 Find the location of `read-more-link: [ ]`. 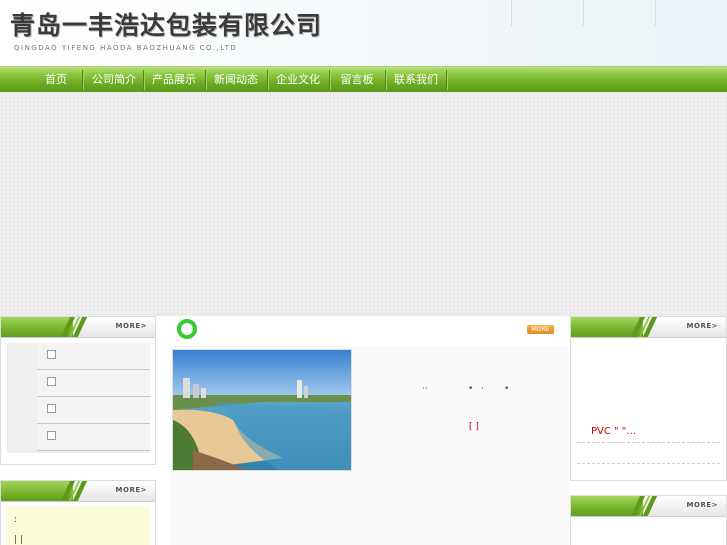

read-more-link: [ ] is located at coordinates (474, 427).